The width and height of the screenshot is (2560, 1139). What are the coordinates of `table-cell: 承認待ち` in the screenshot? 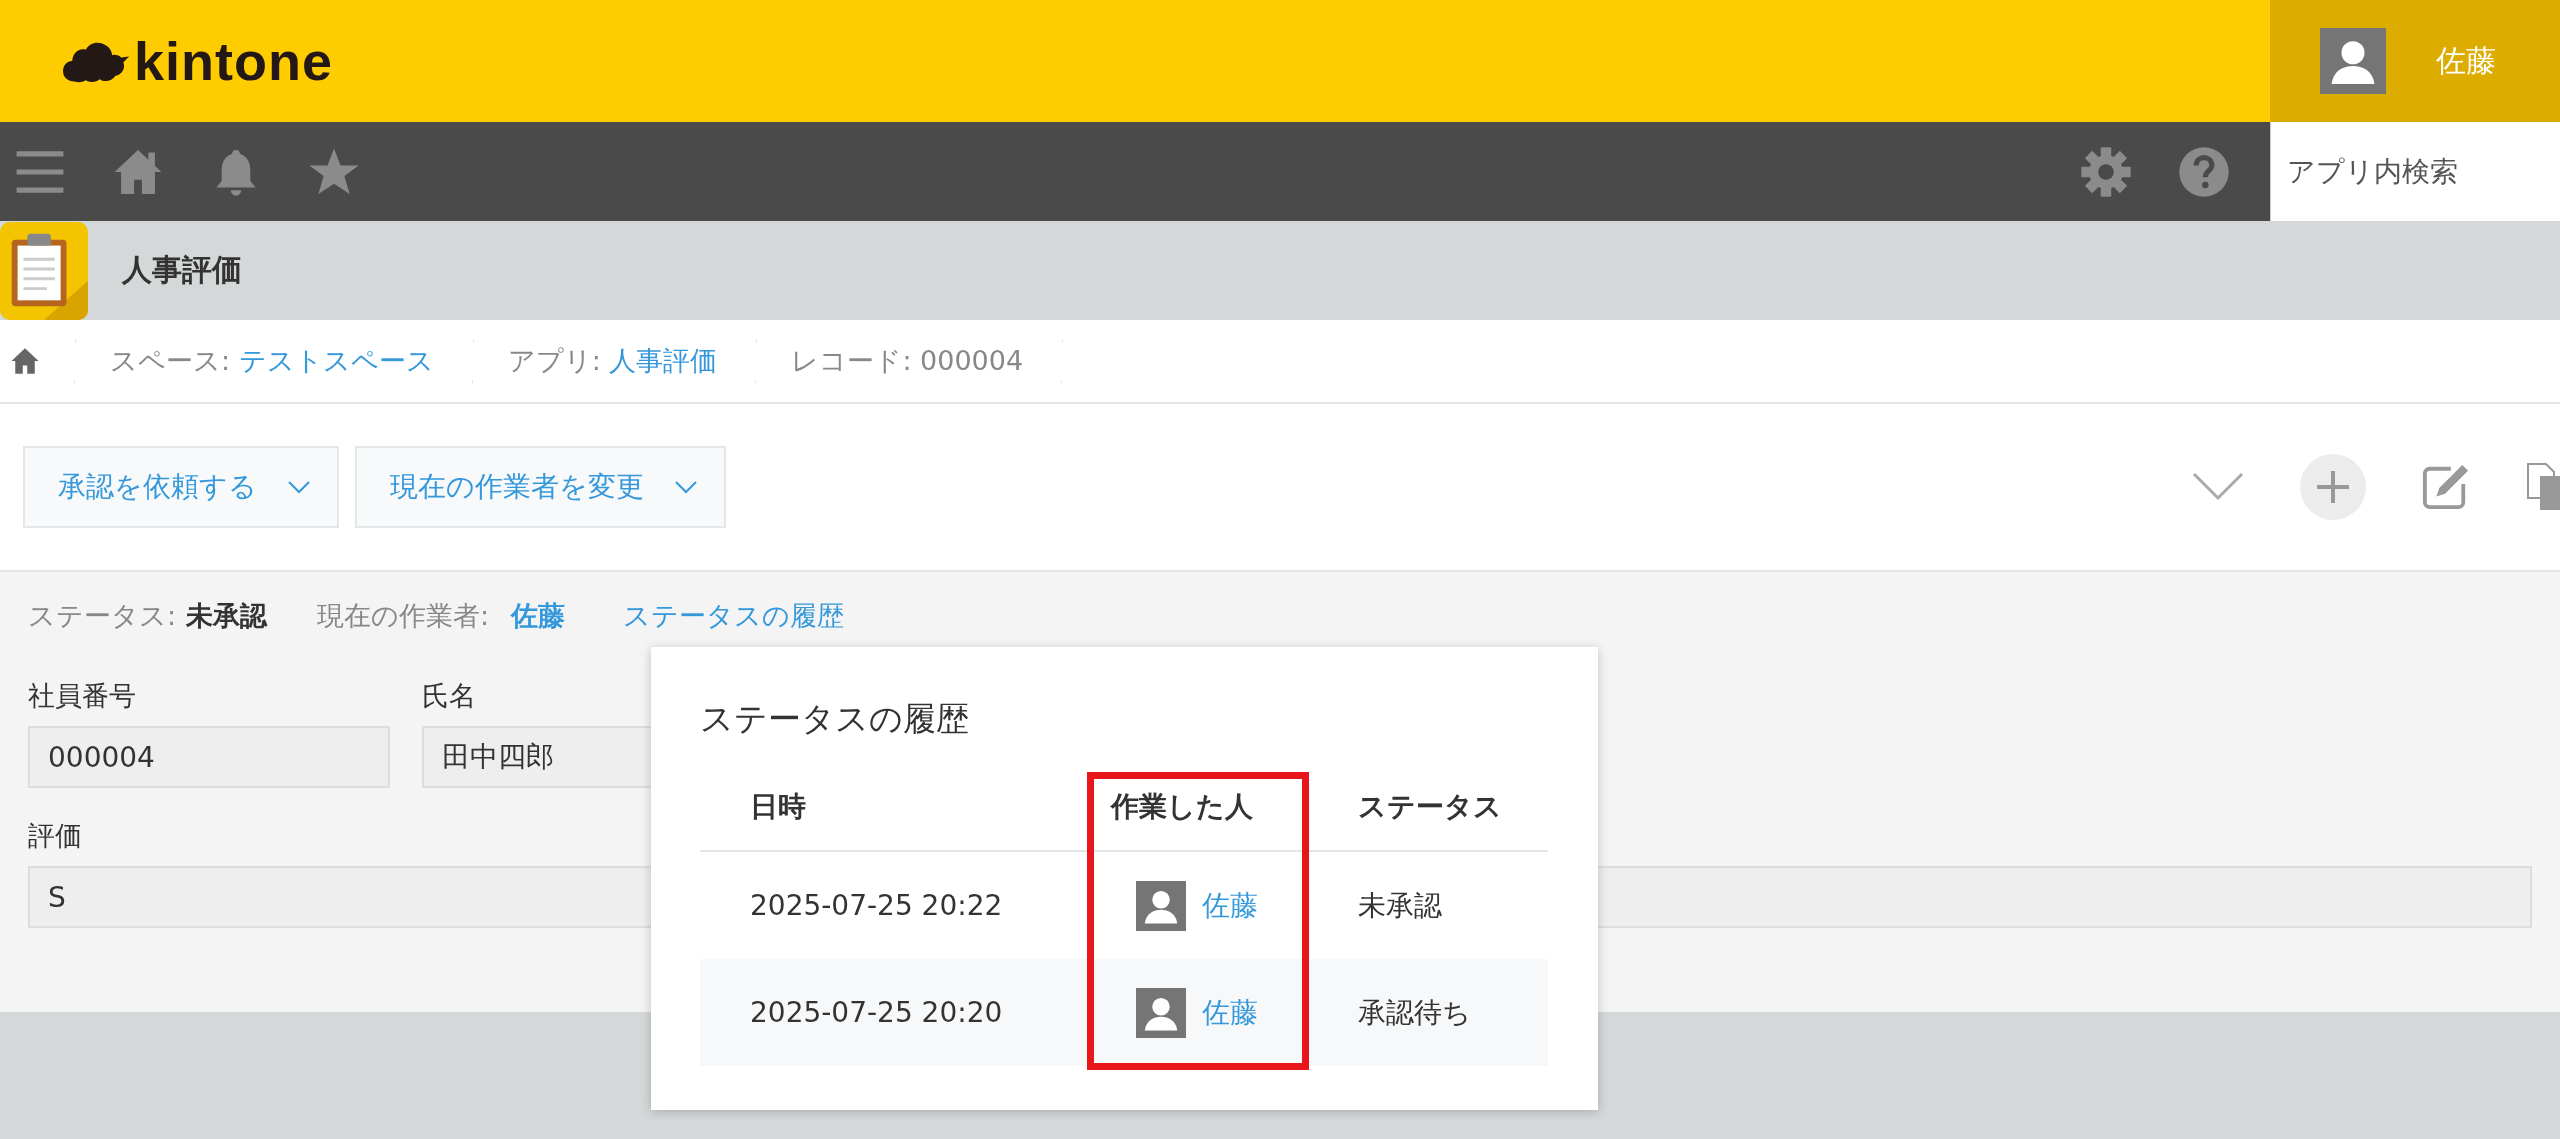 It's located at (1453, 1012).